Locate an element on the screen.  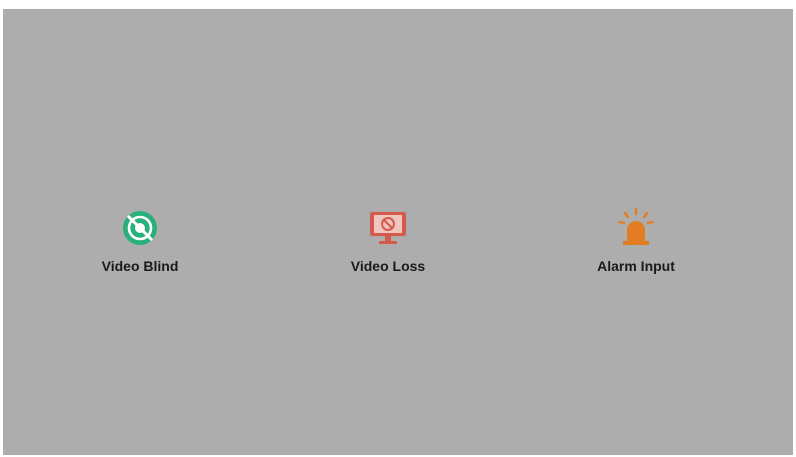
video-loss-option: Video Loss is located at coordinates (388, 240).